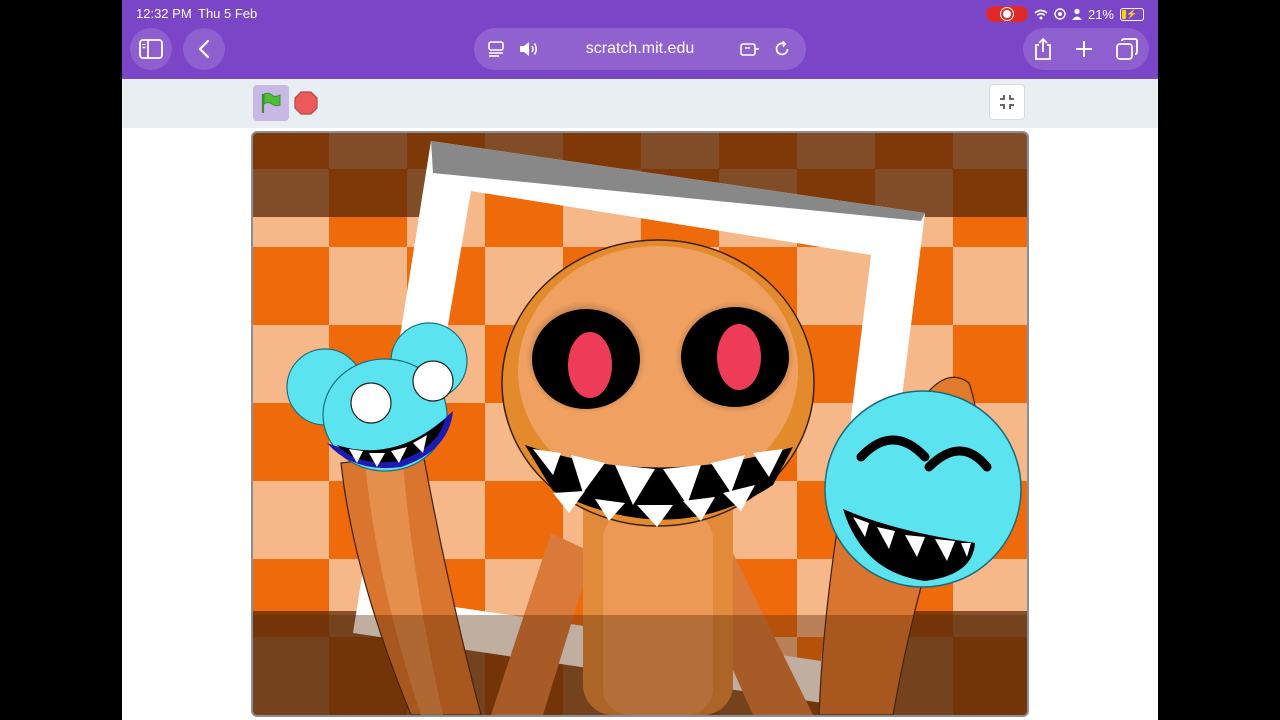 Image resolution: width=1280 pixels, height=720 pixels. I want to click on exit-fullscreen-icon, so click(1007, 102).